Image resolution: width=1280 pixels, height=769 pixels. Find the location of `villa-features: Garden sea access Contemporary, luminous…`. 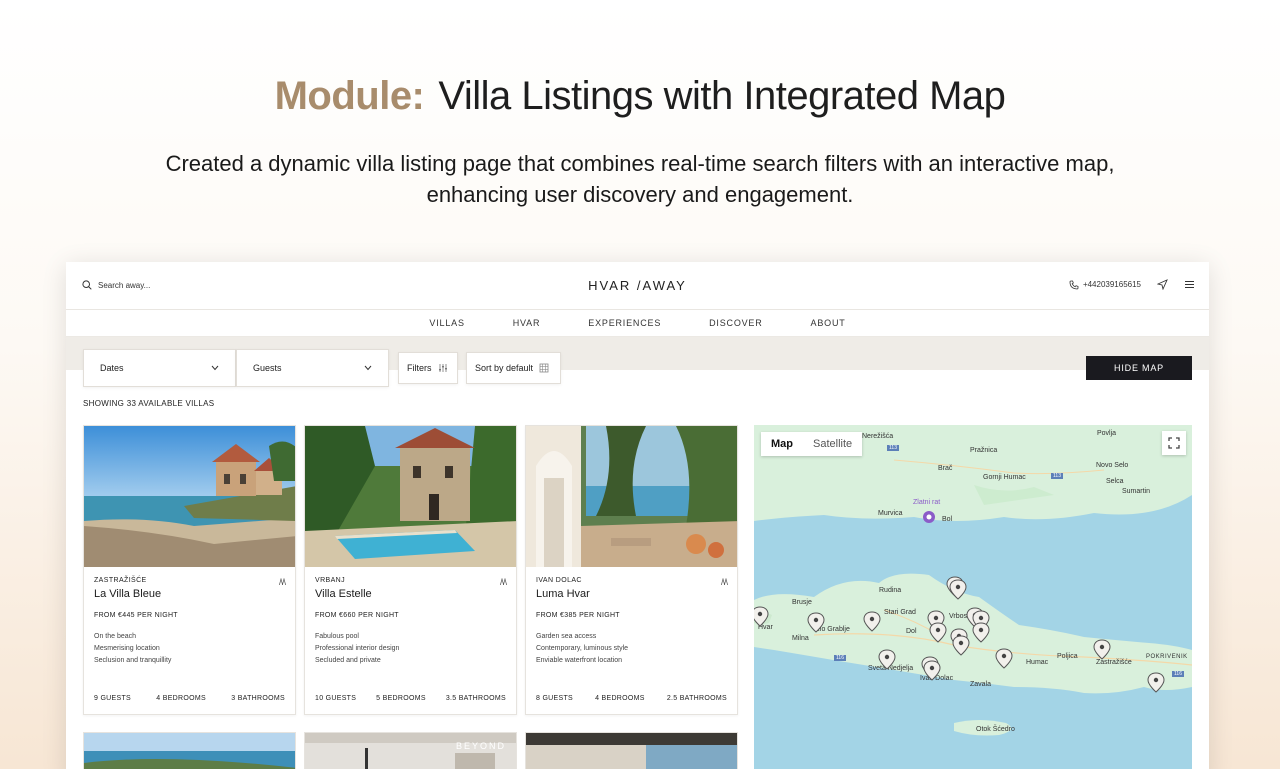

villa-features: Garden sea access Contemporary, luminous… is located at coordinates (631, 649).